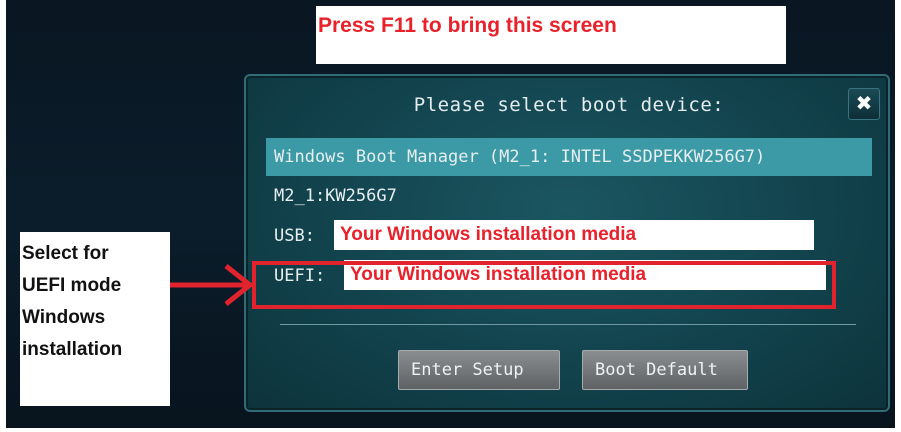 The height and width of the screenshot is (432, 901). What do you see at coordinates (450, 430) in the screenshot?
I see `frame-bottom-edge` at bounding box center [450, 430].